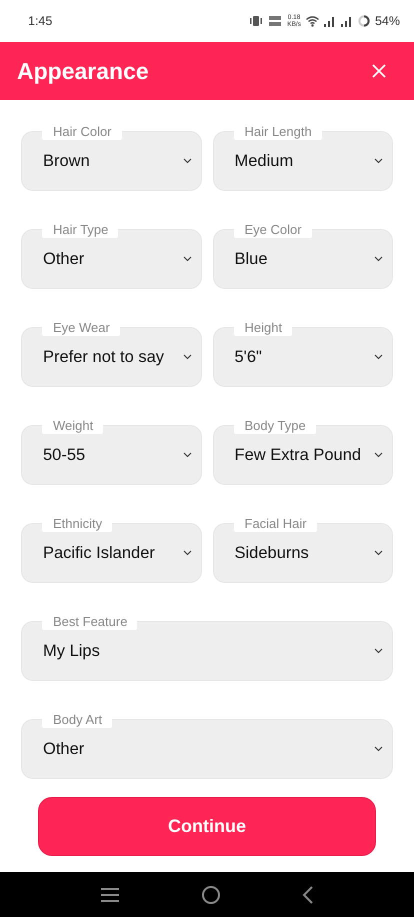 Image resolution: width=414 pixels, height=917 pixels. I want to click on field-label: Body Art, so click(77, 720).